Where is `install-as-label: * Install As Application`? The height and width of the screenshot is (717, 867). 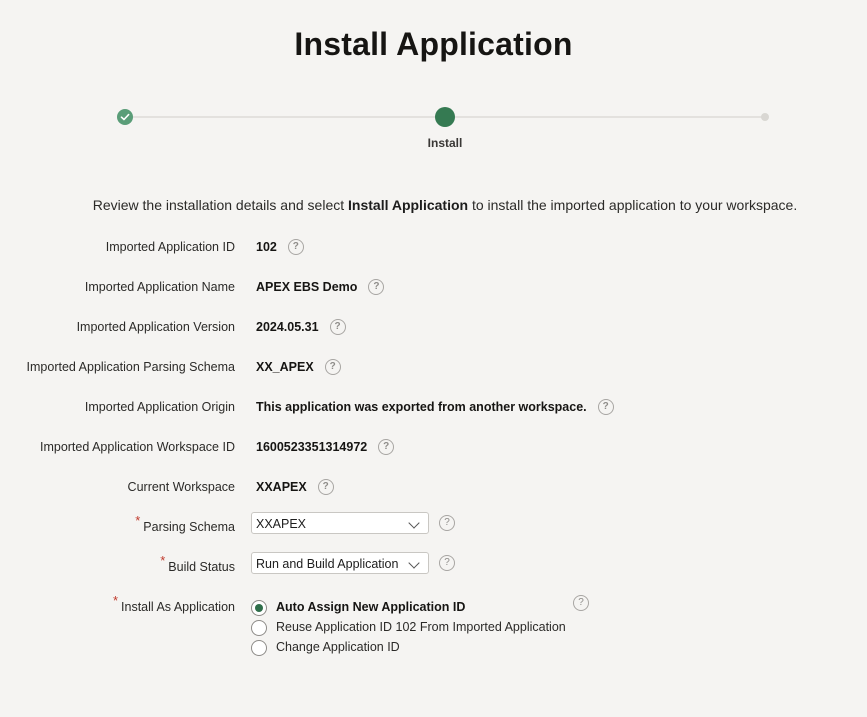
install-as-label: * Install As Application is located at coordinates (174, 605).